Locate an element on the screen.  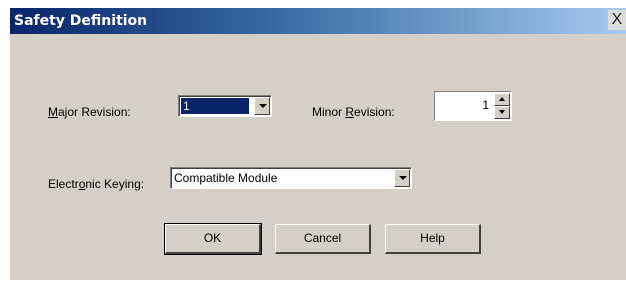
minor-revision-label: Minor Revision: is located at coordinates (353, 112).